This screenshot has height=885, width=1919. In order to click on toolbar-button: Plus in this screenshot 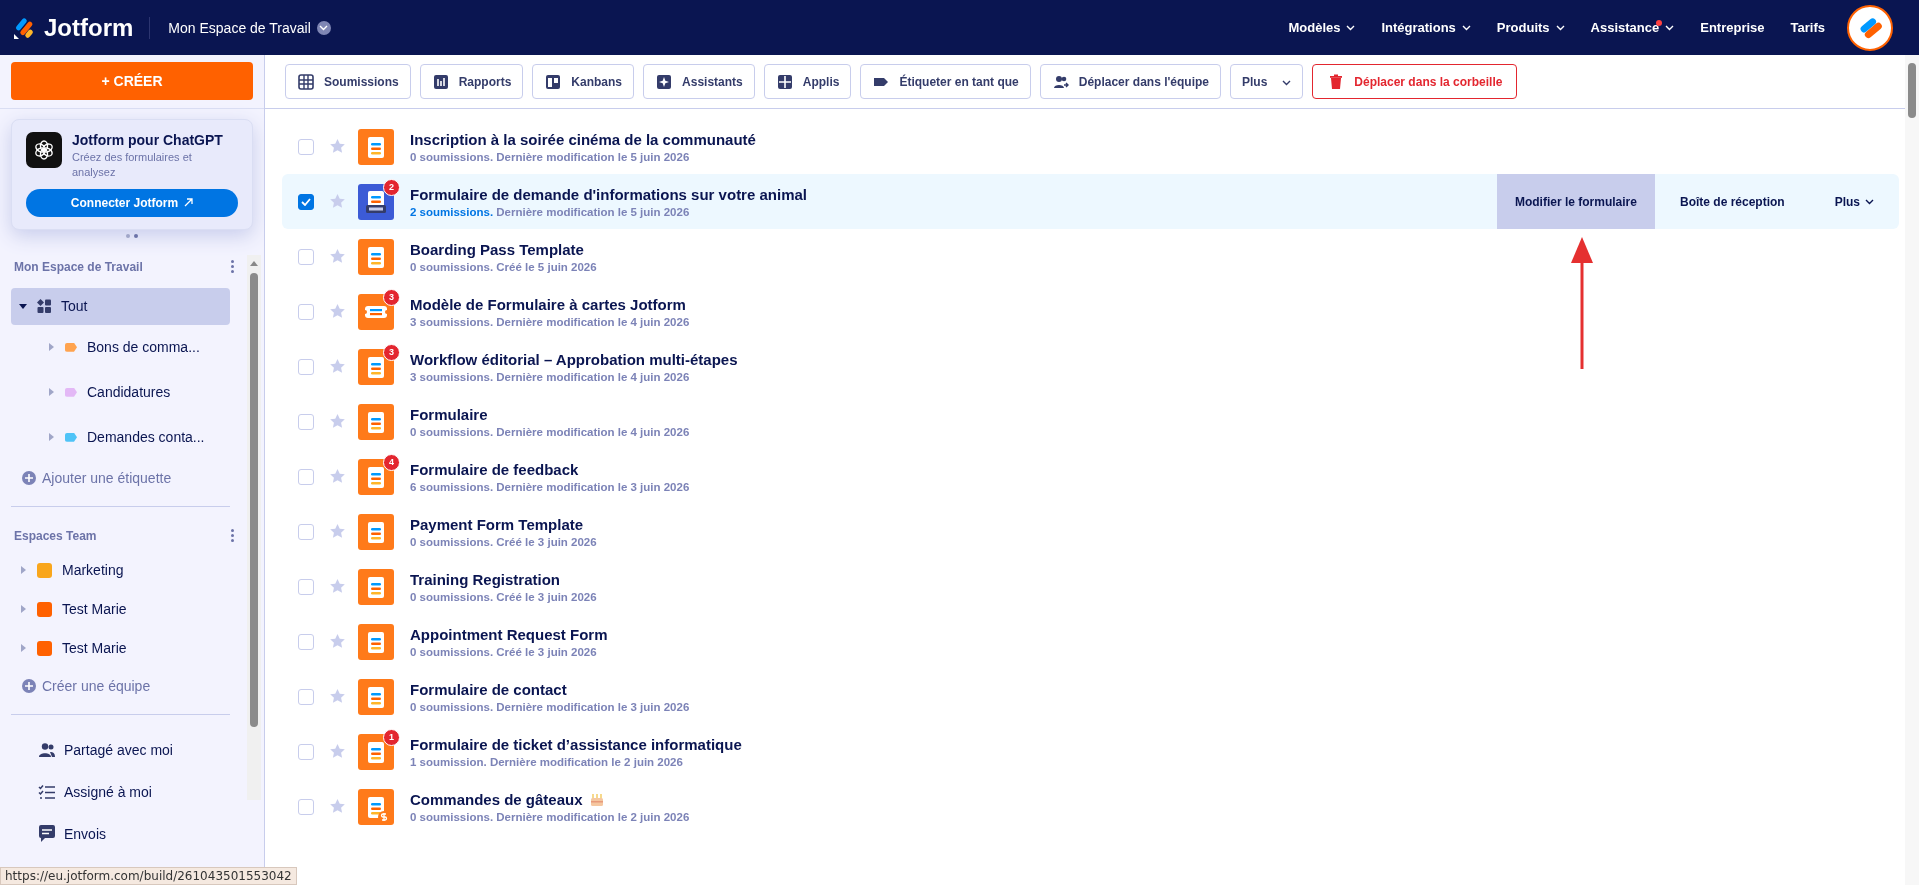, I will do `click(1267, 81)`.